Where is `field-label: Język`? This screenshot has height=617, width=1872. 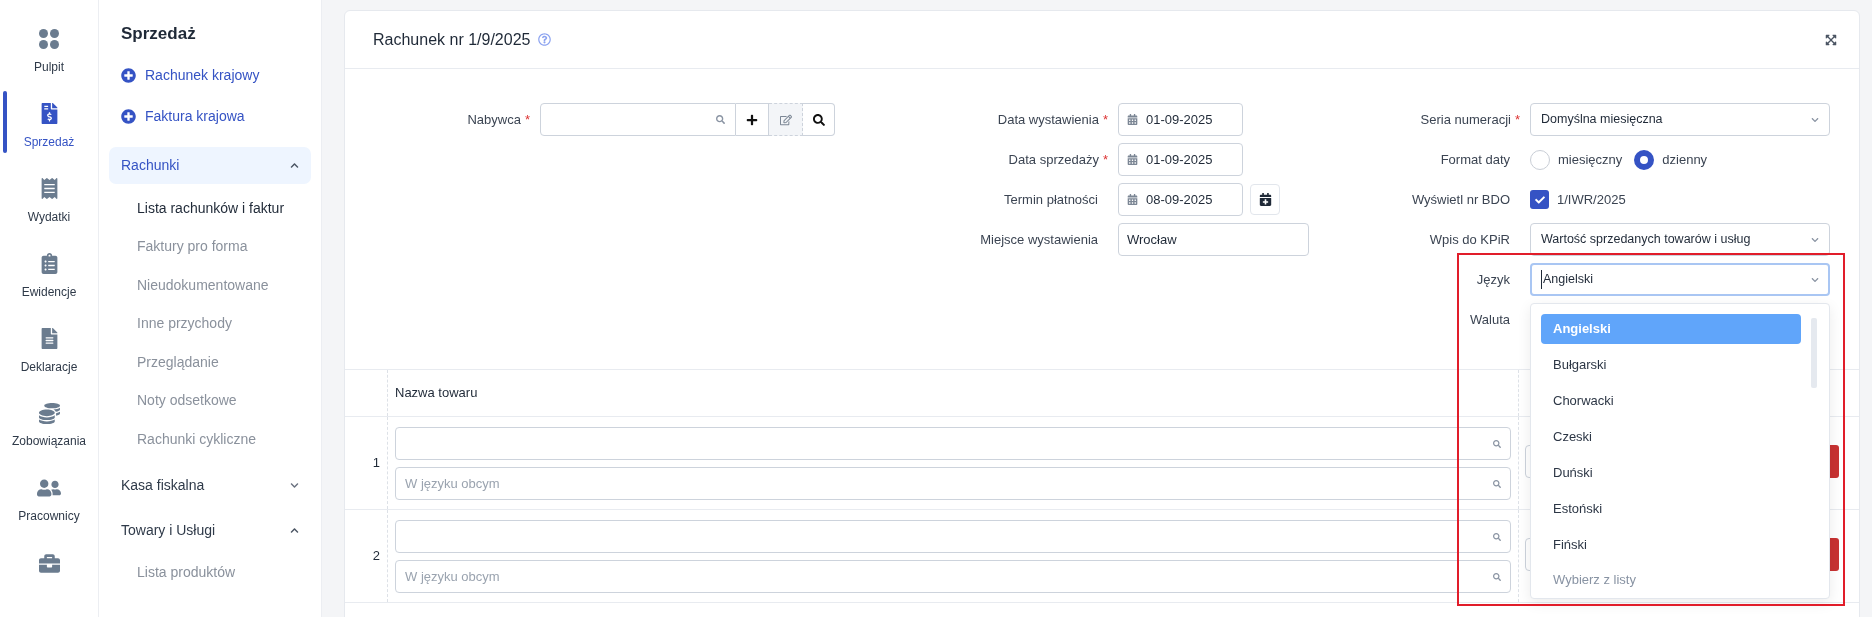
field-label: Język is located at coordinates (1493, 279).